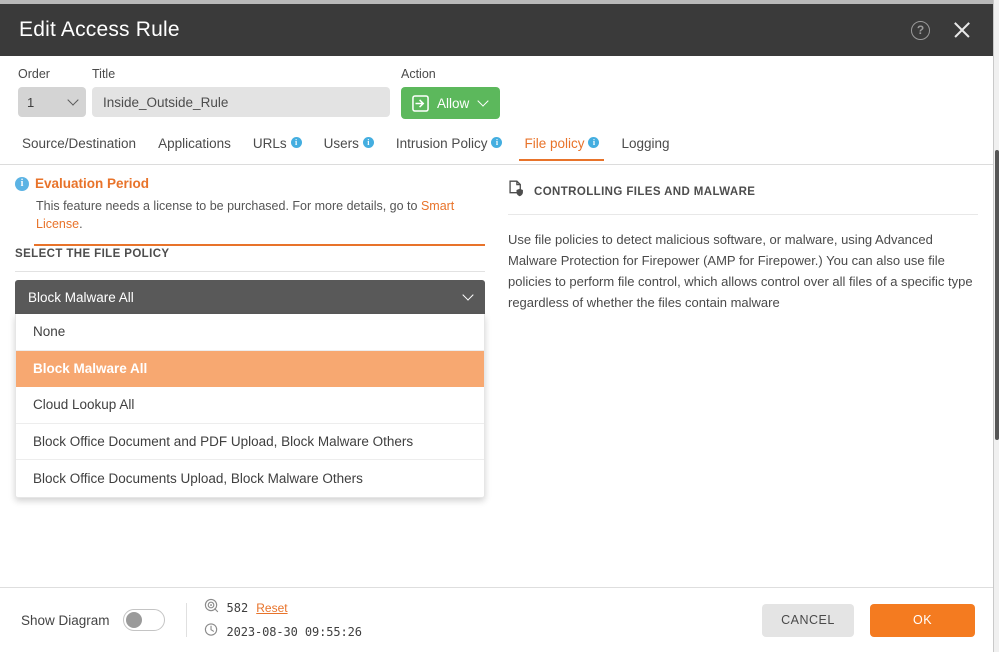  What do you see at coordinates (99, 29) in the screenshot?
I see `page-title: Edit Access Rule` at bounding box center [99, 29].